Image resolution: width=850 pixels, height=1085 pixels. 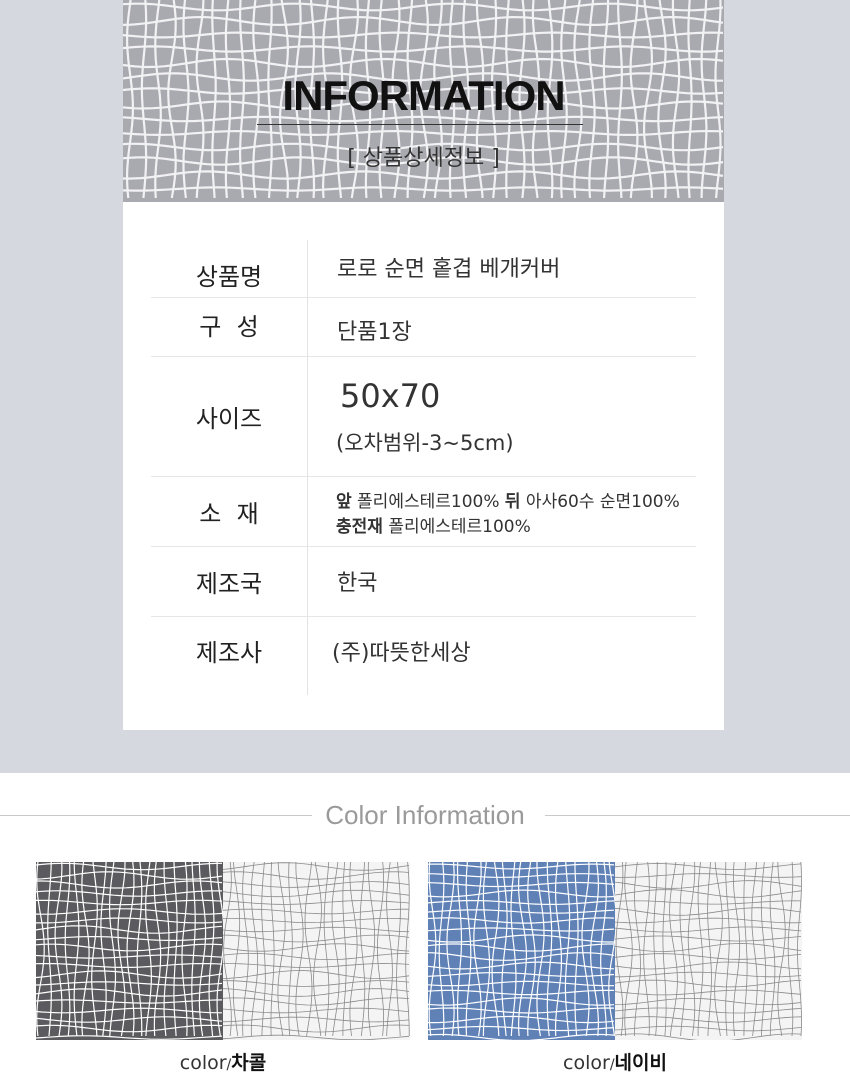 I want to click on spec-row-manufacturer: 제조사 (주)따뜻한세상, so click(x=423, y=656).